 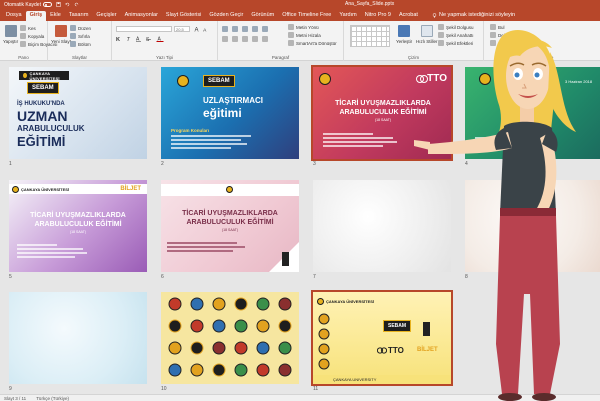 I want to click on paste-button: Yapıştır, so click(x=10, y=34).